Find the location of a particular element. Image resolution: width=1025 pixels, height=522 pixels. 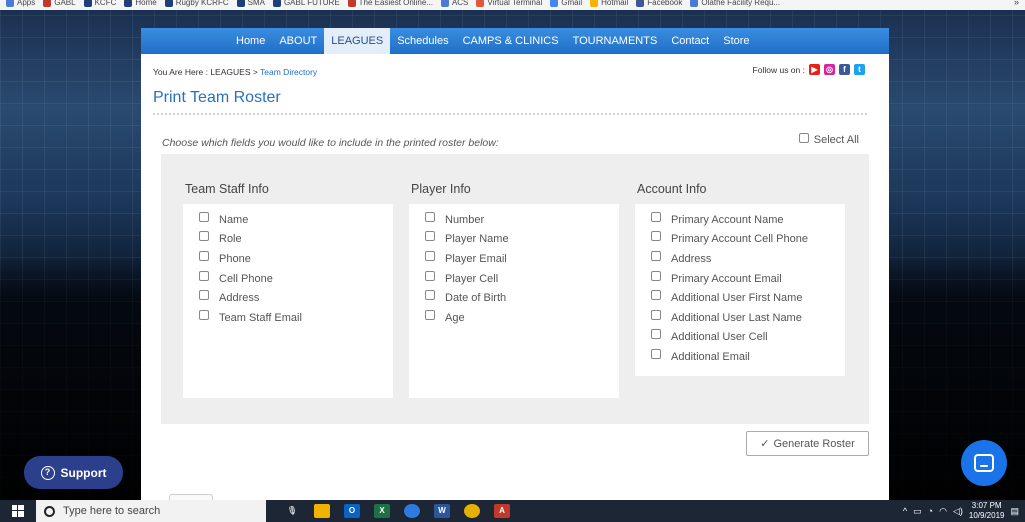

bookmark-item: Facebook is located at coordinates (659, 4).